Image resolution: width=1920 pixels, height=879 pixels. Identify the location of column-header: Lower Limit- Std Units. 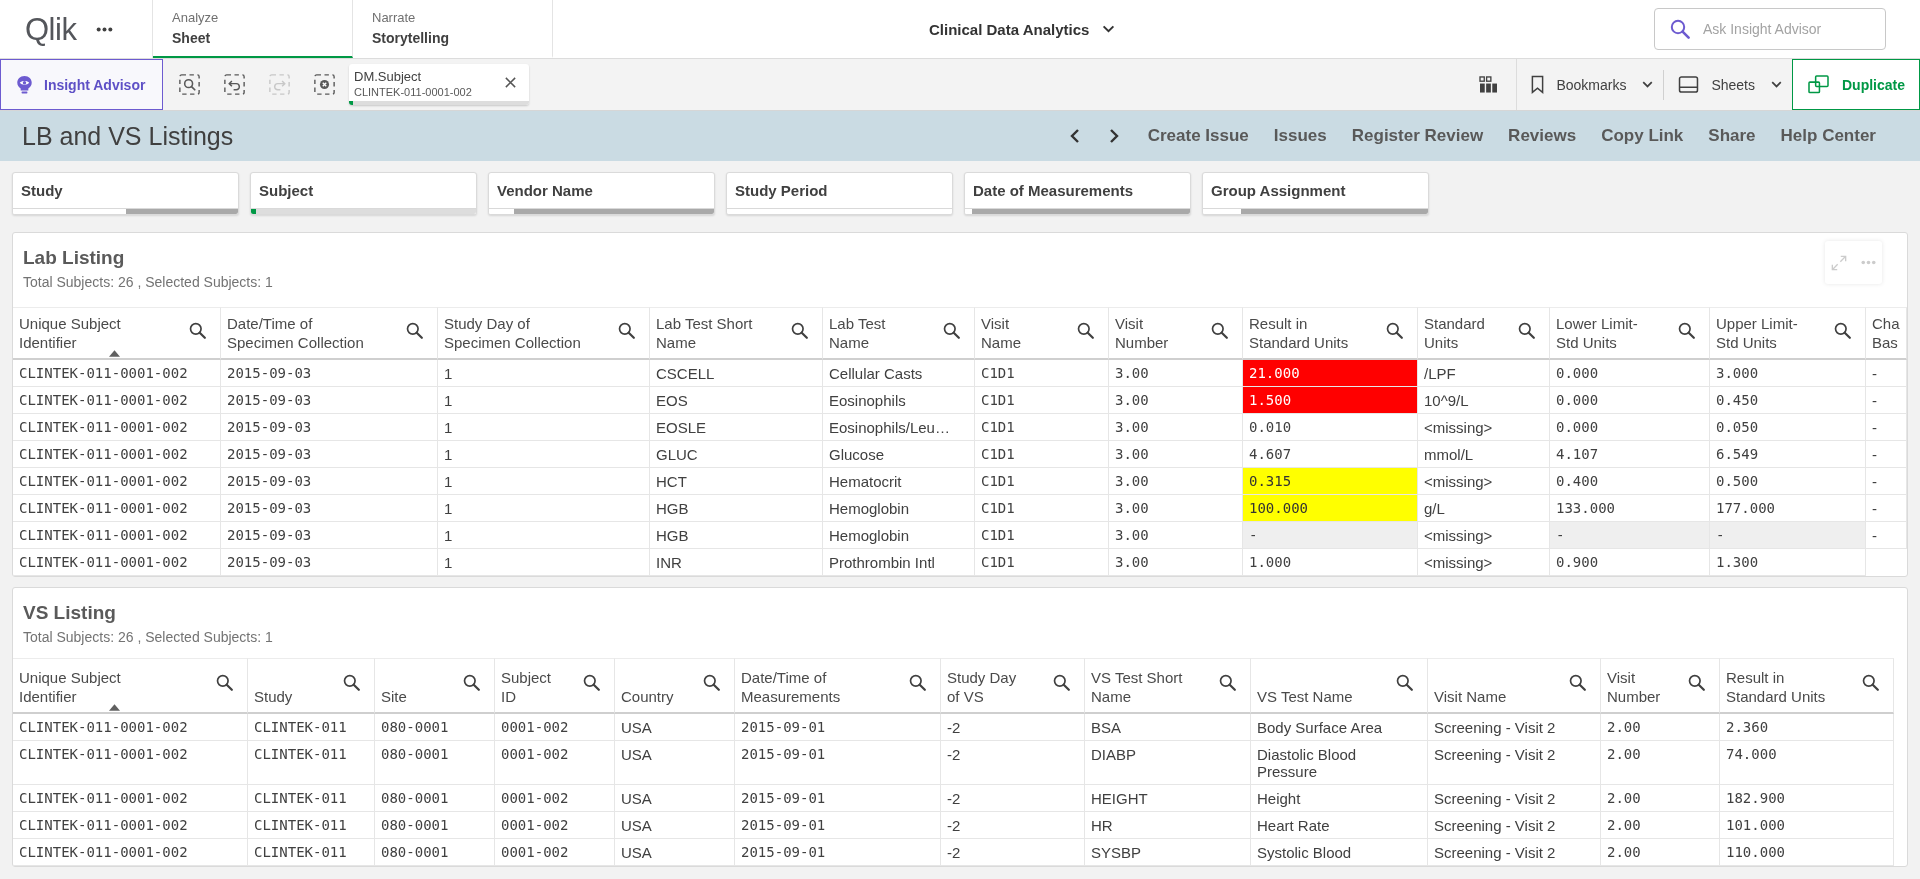
(1630, 333).